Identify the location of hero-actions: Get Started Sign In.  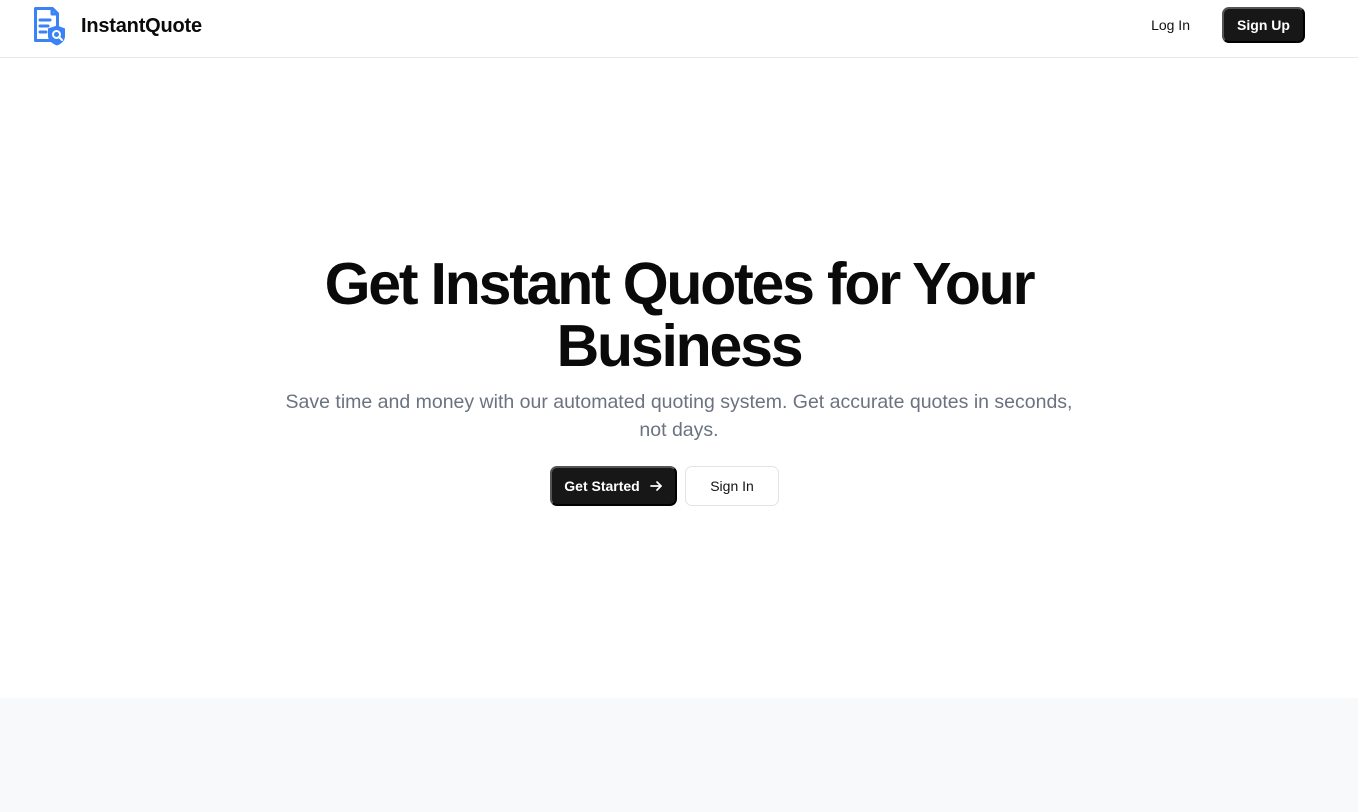
(664, 486).